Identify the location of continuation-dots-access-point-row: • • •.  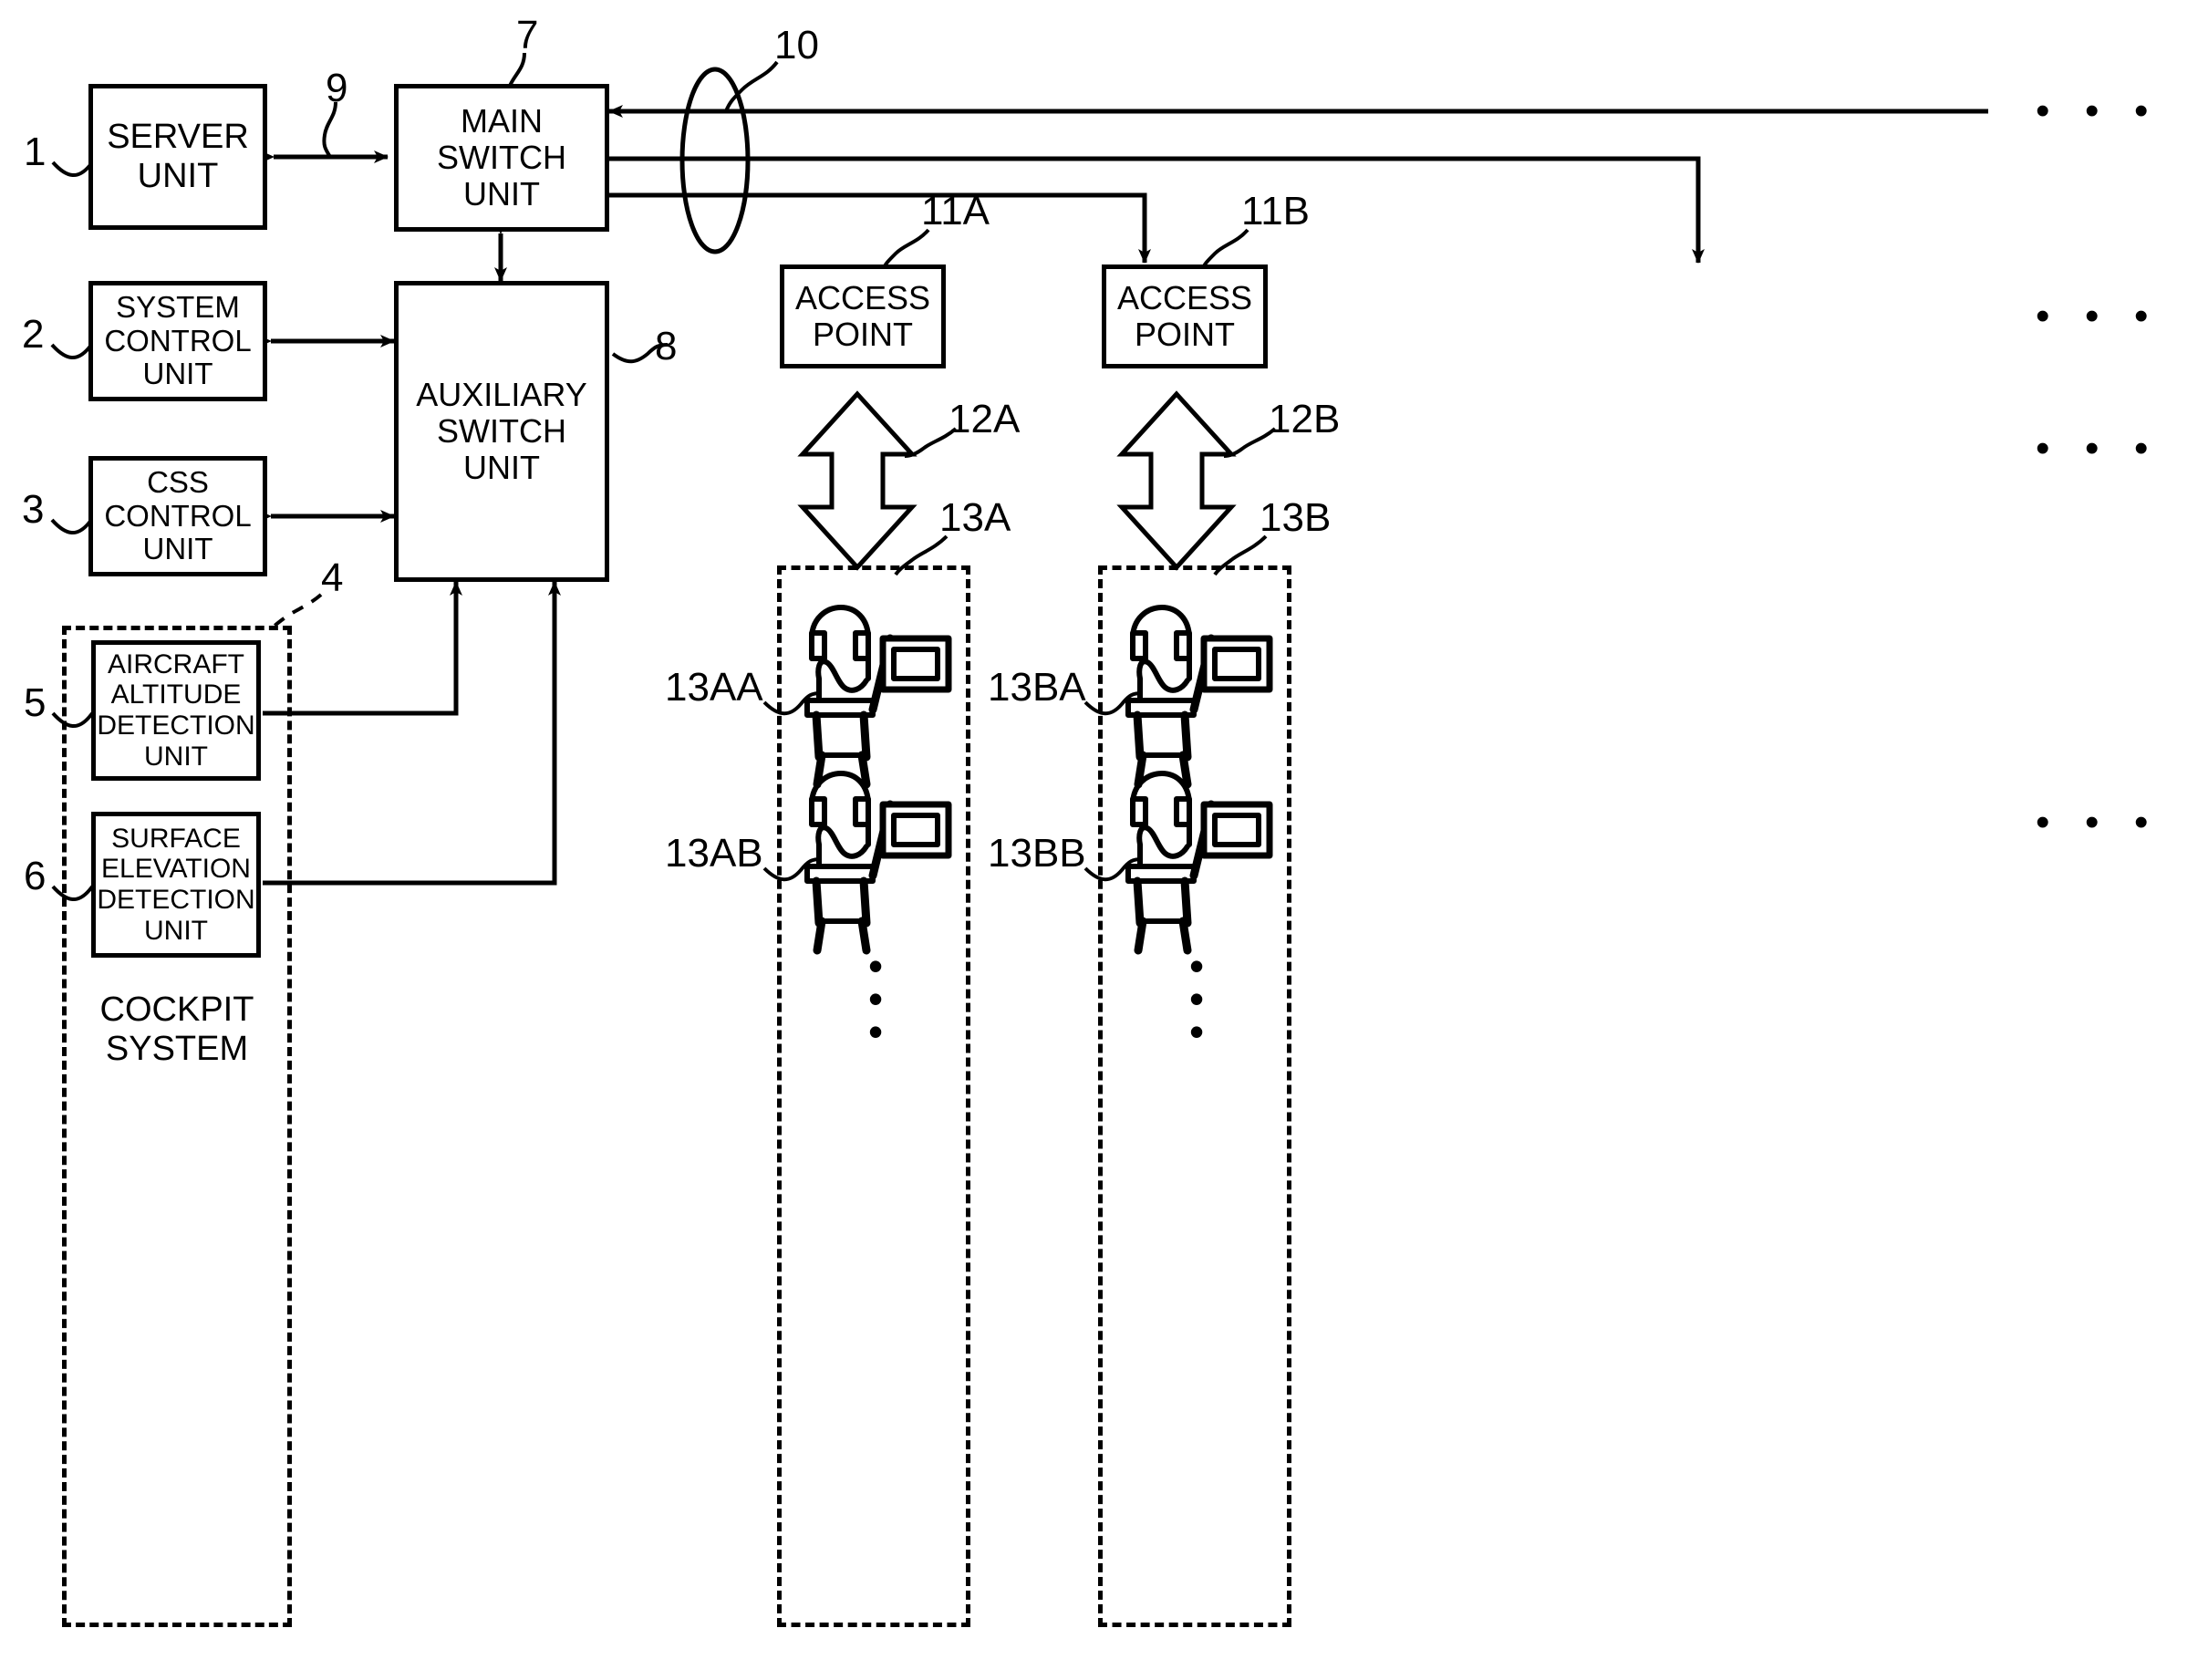
(2098, 316).